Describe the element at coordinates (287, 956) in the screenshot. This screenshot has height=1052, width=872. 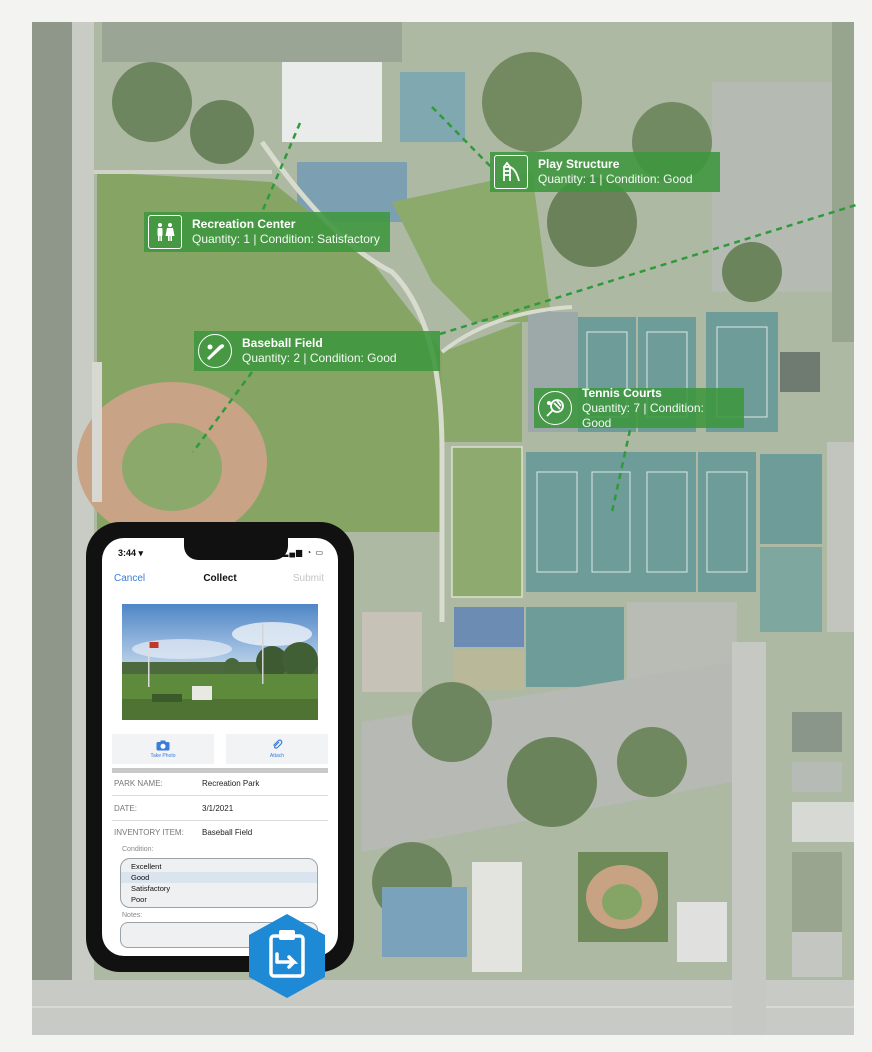
I see `clipboard-collect-icon` at that location.